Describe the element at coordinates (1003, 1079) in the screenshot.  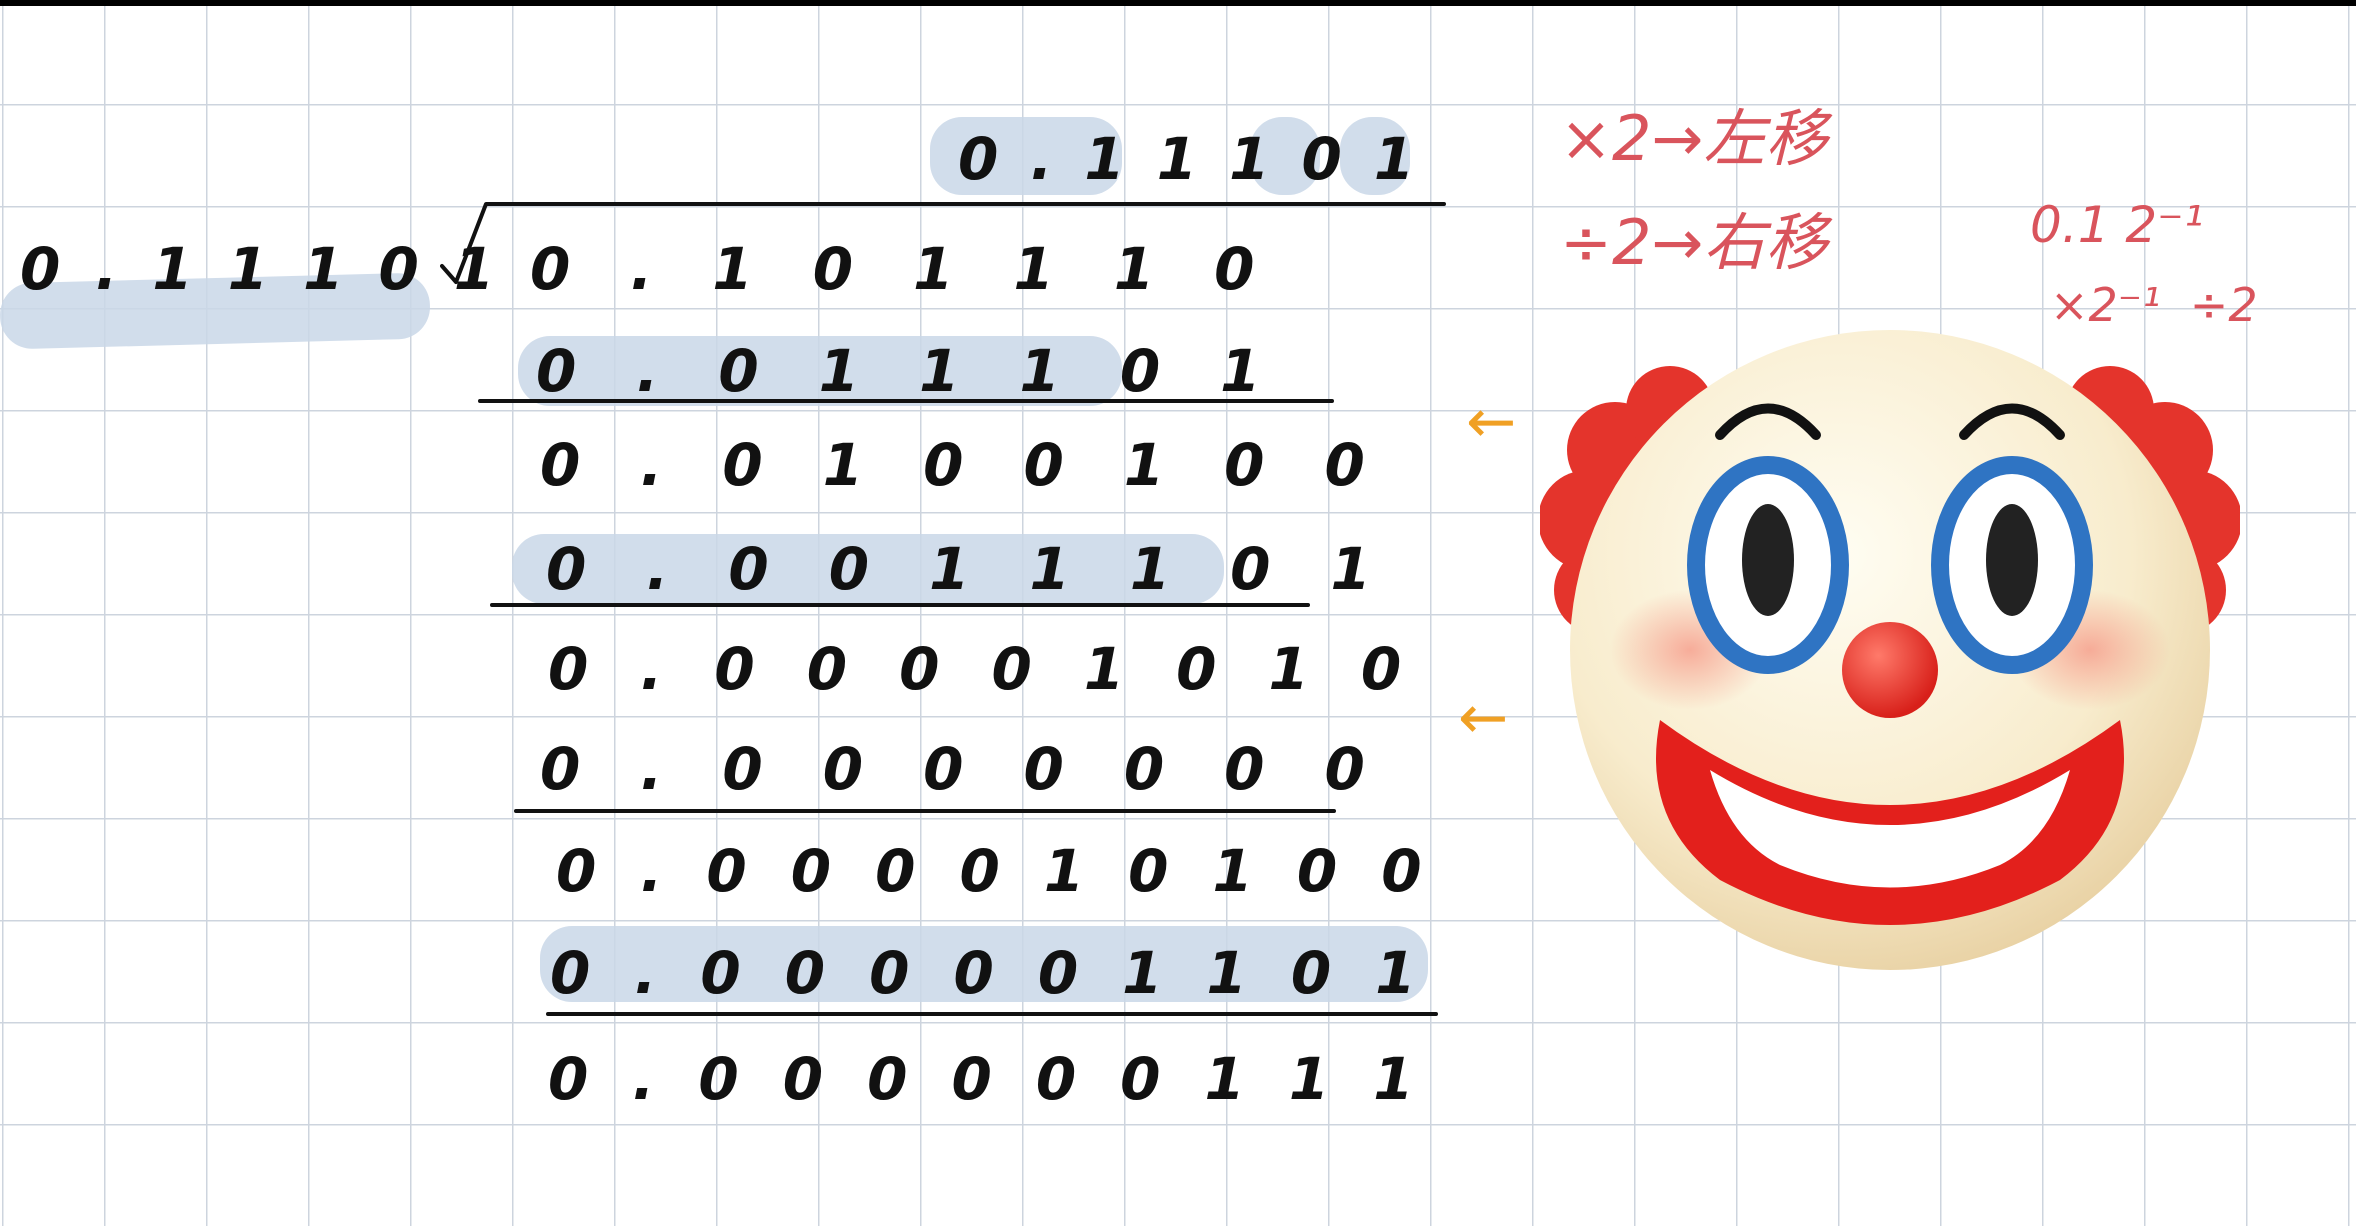
I see `division-step-9: 0.000000111` at that location.